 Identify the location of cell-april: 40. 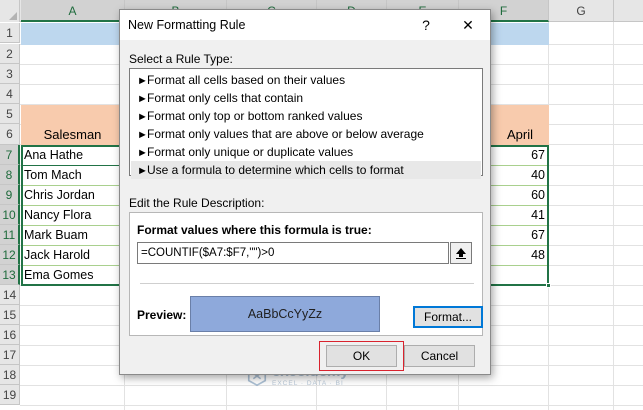
(519, 175).